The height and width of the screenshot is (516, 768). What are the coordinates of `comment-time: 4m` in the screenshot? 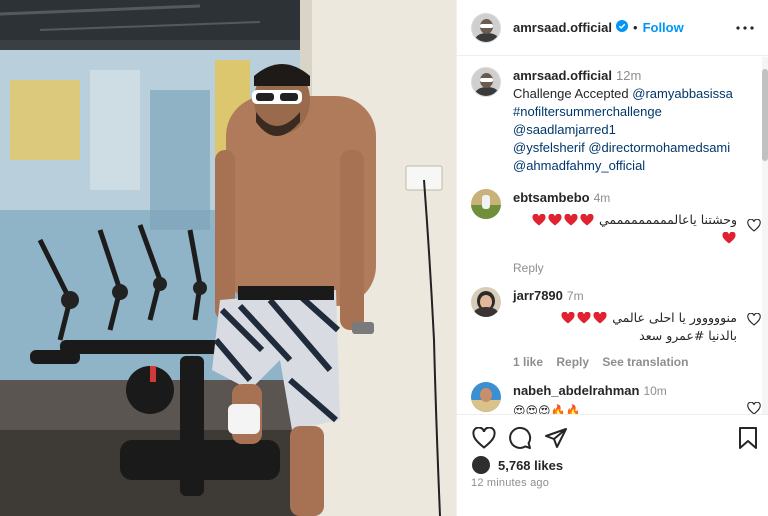 It's located at (602, 198).